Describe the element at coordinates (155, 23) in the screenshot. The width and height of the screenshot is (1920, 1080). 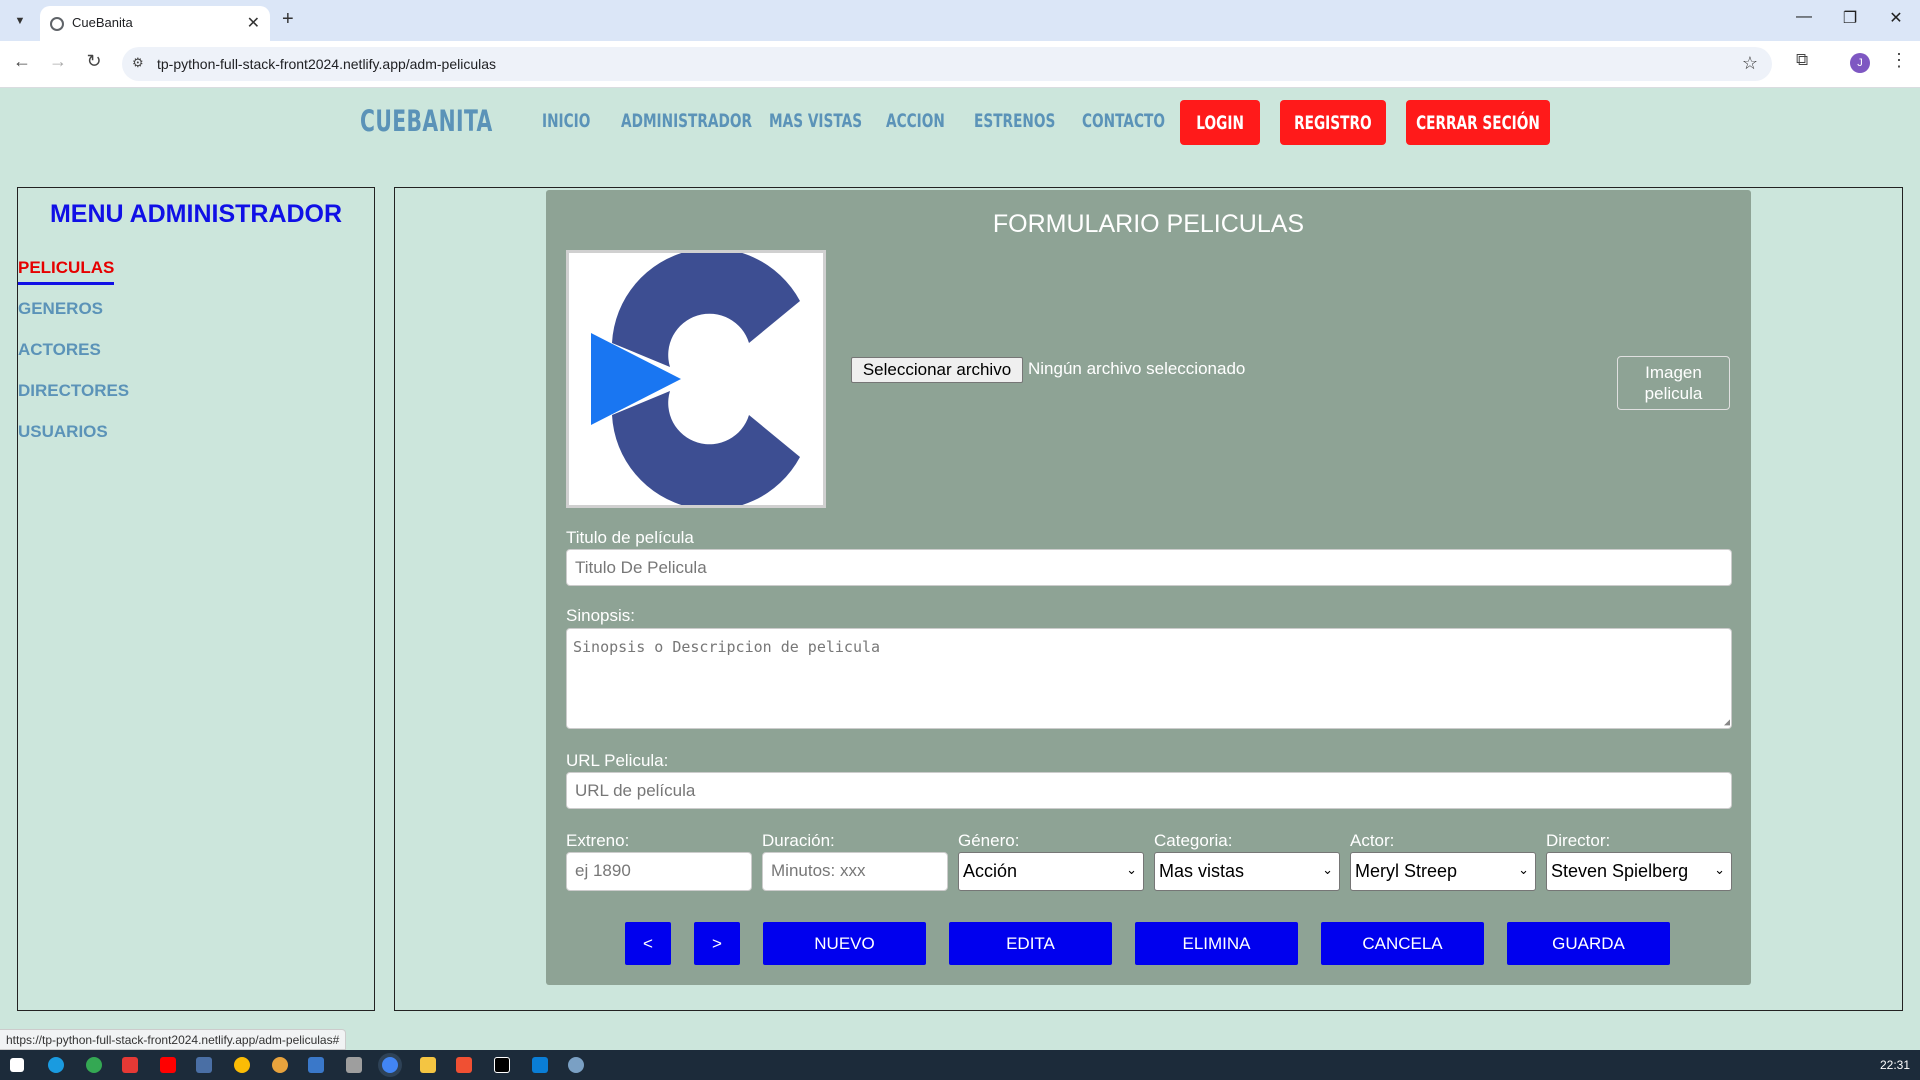
I see `browser-tab: CueBanita ✕` at that location.